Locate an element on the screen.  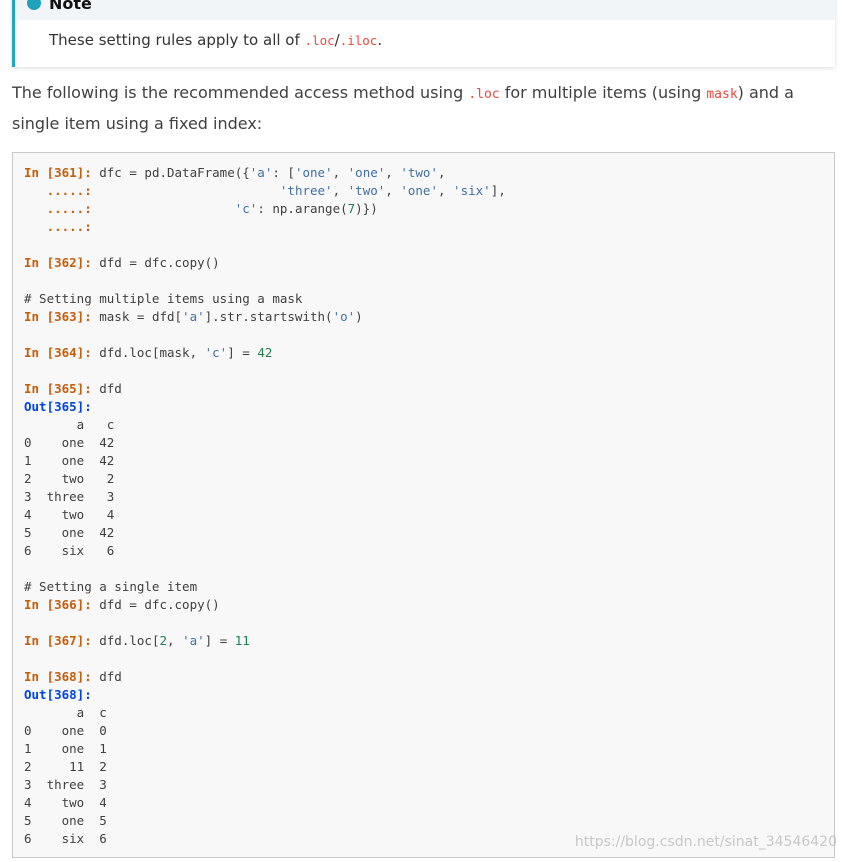
code-token: In [367]: is located at coordinates (58, 640).